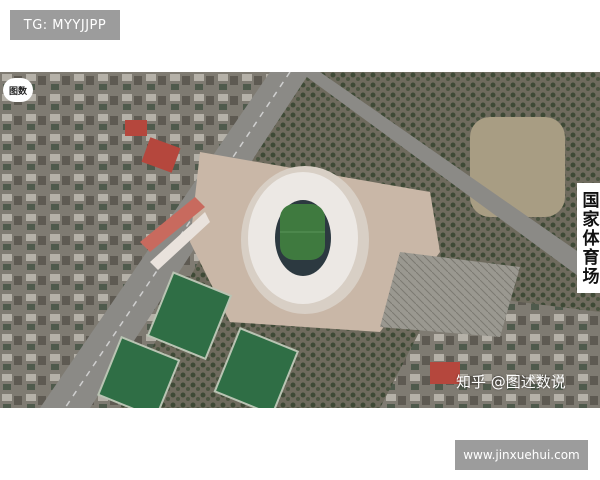  I want to click on website-badge: www.jinxuehui.com, so click(521, 455).